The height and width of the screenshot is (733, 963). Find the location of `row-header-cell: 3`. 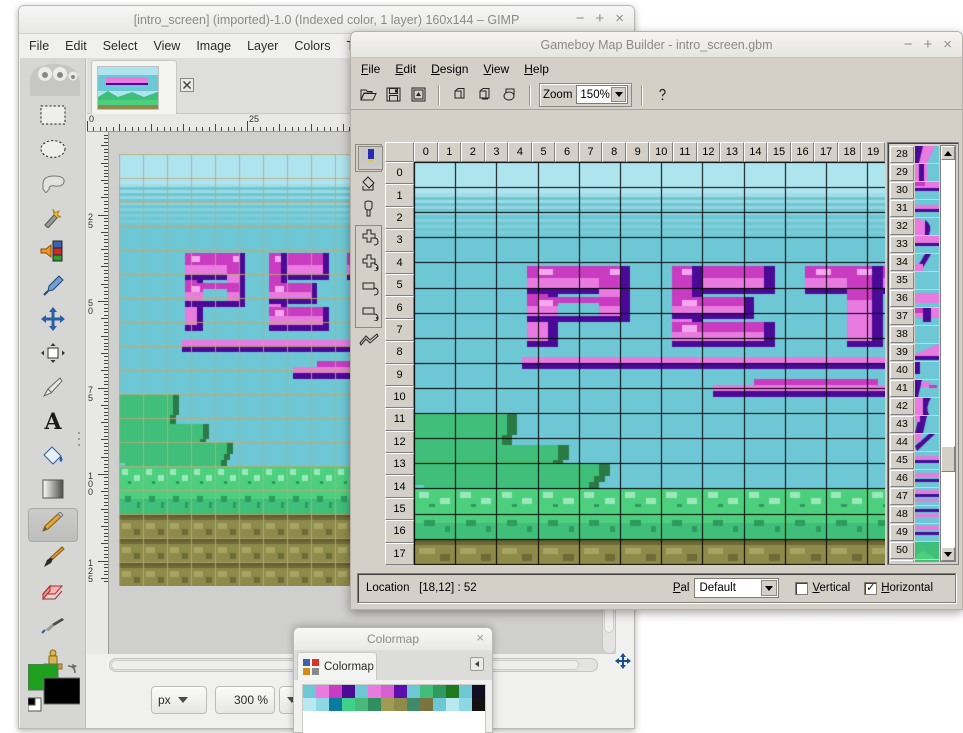

row-header-cell: 3 is located at coordinates (399, 240).